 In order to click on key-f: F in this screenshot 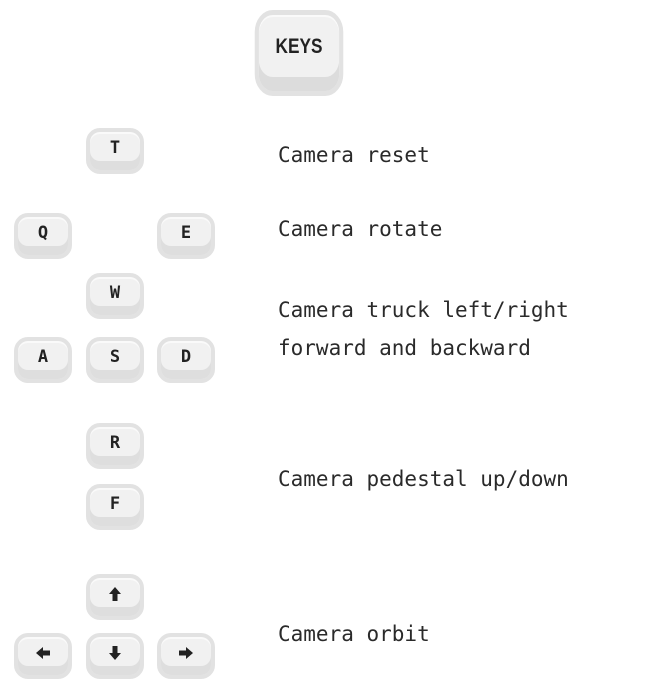, I will do `click(115, 507)`.